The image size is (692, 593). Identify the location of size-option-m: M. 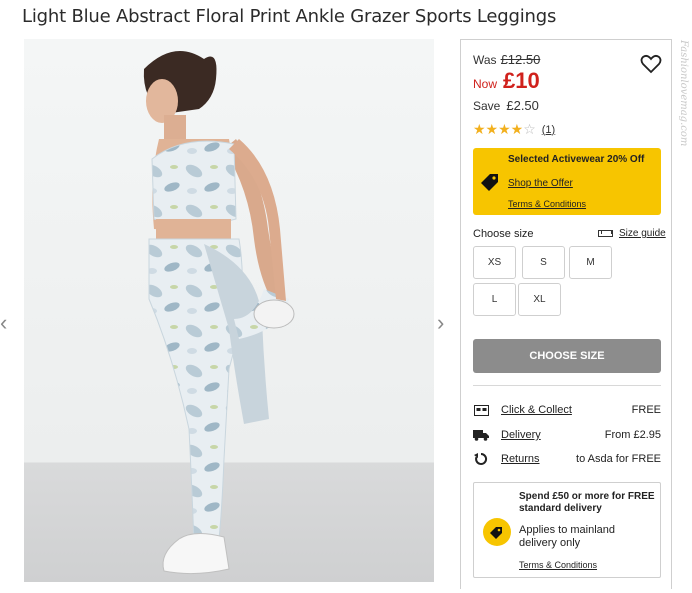
(590, 262).